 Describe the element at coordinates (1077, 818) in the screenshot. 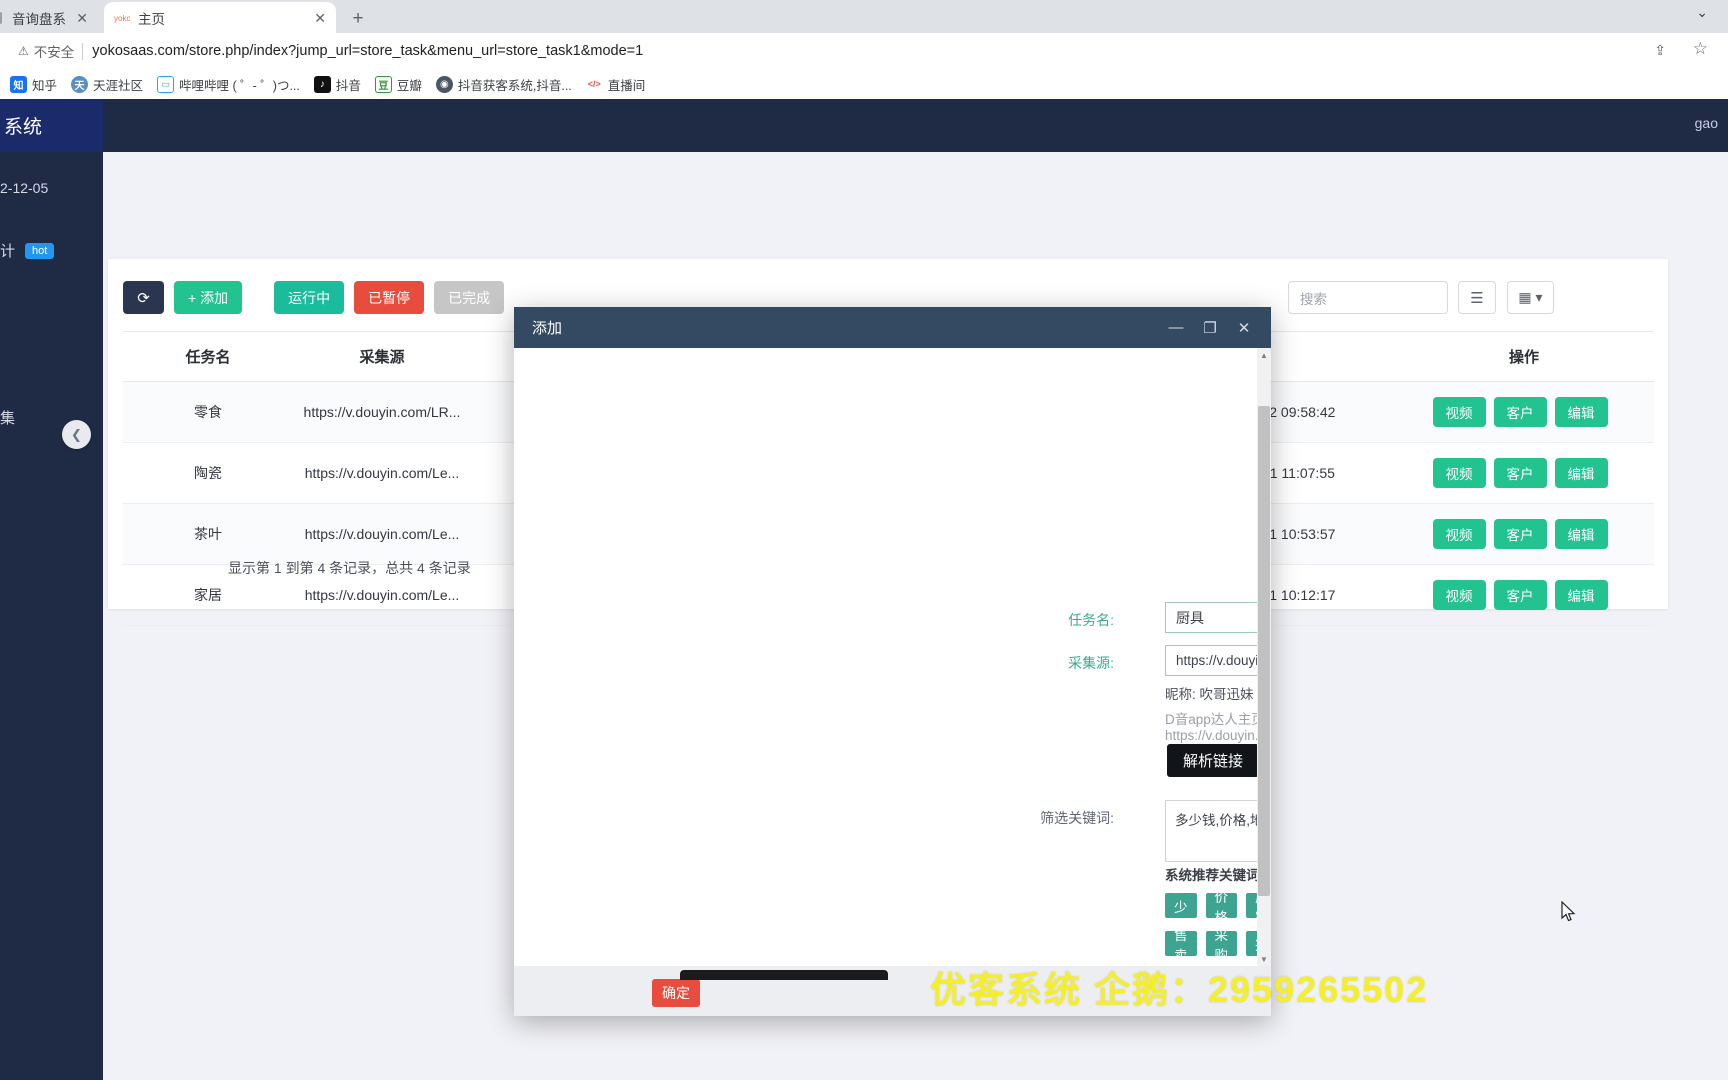

I see `keywords-label: 筛选关键词:` at that location.